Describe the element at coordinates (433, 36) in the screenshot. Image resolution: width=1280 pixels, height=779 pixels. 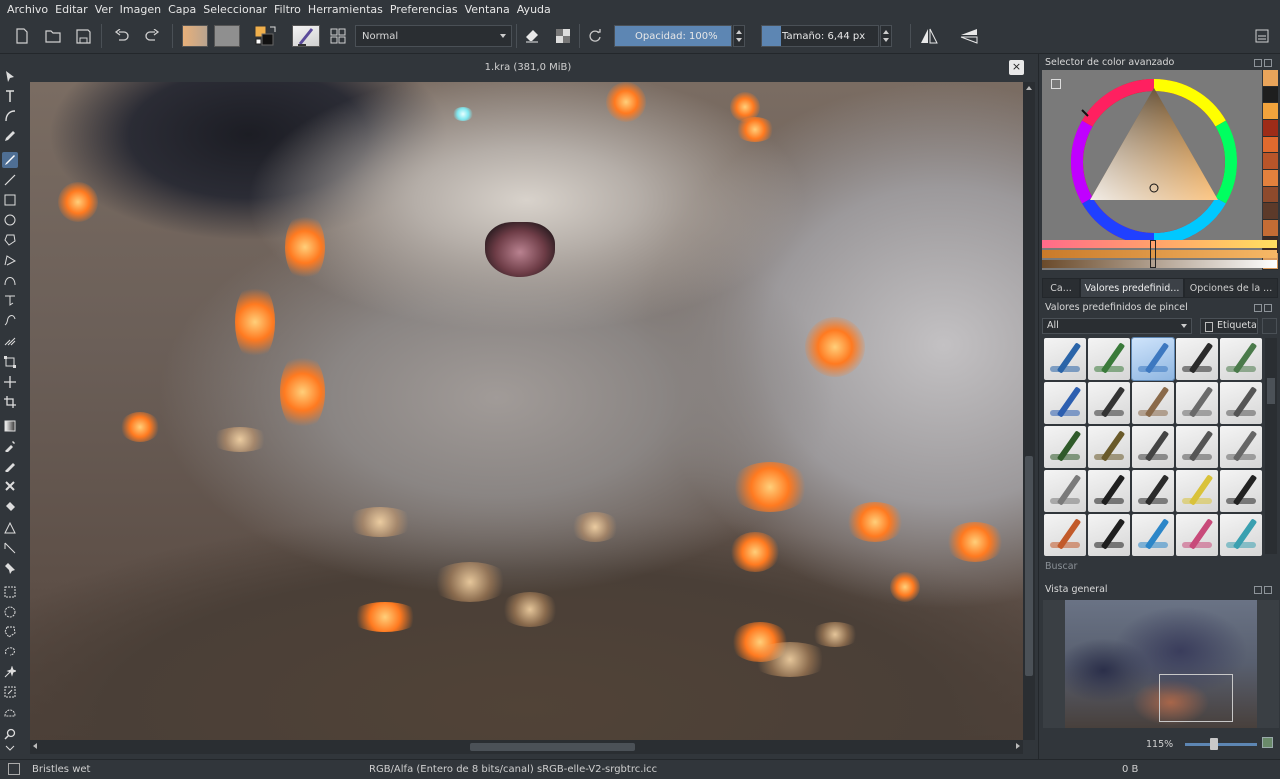
I see `blend-mode-dropdown: Normal` at that location.